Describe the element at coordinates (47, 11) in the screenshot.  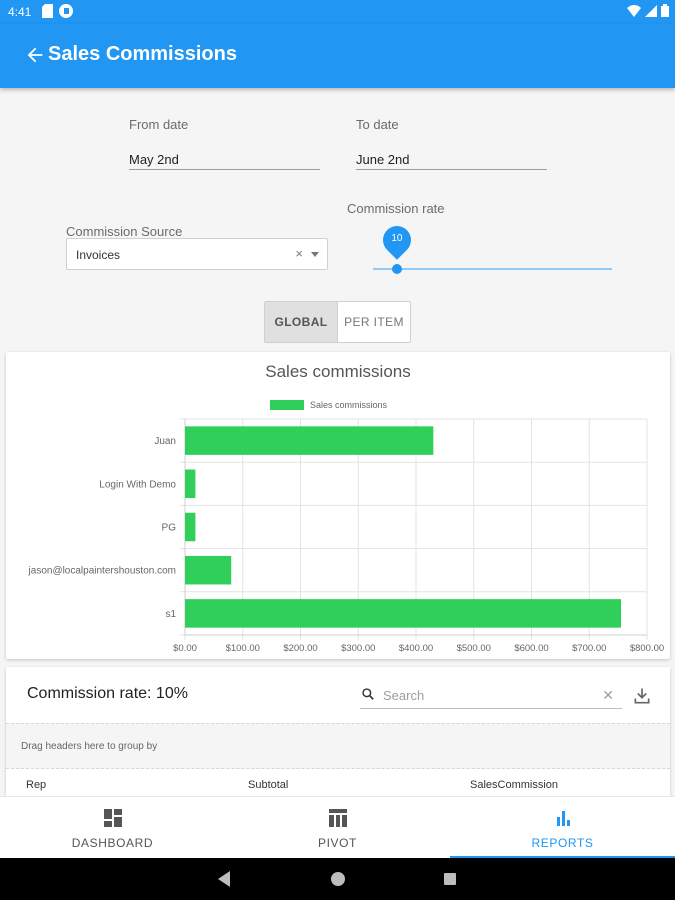
I see `sd-card-icon` at that location.